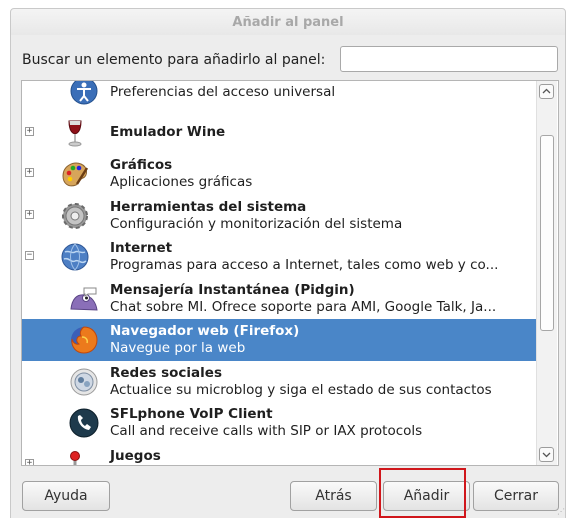  What do you see at coordinates (141, 248) in the screenshot?
I see `item-title: Internet` at bounding box center [141, 248].